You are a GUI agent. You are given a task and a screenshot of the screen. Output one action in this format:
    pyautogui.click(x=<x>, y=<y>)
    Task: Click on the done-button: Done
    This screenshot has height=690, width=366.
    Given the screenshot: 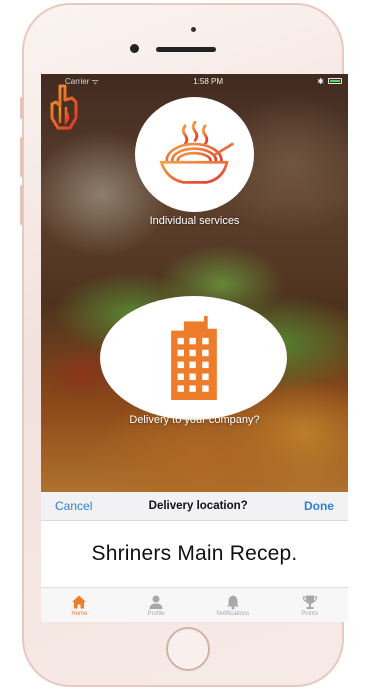 What is the action you would take?
    pyautogui.click(x=319, y=506)
    